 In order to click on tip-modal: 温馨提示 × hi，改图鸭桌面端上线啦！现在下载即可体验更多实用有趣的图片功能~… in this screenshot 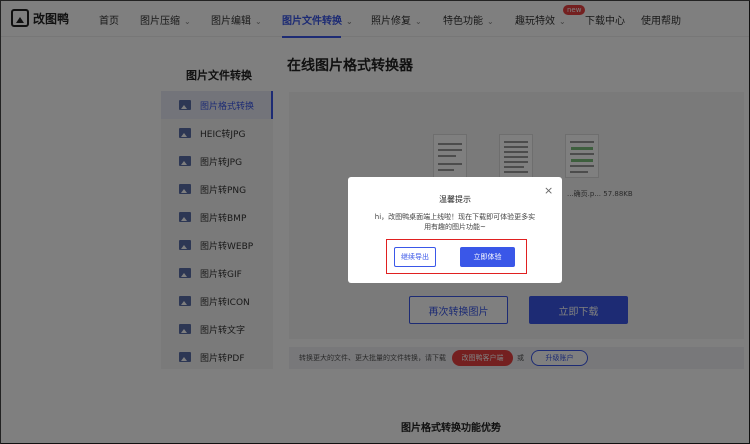, I will do `click(455, 230)`.